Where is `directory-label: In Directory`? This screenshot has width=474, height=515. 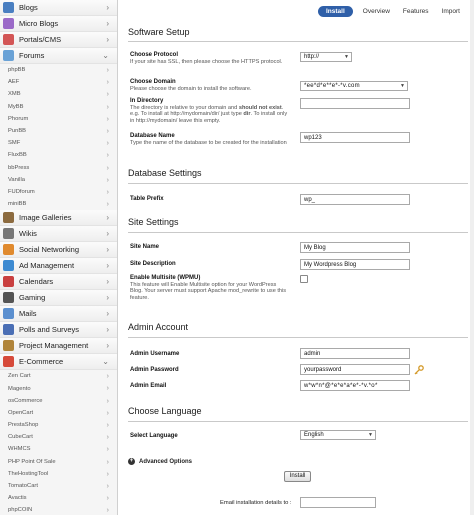
directory-label: In Directory is located at coordinates (147, 101).